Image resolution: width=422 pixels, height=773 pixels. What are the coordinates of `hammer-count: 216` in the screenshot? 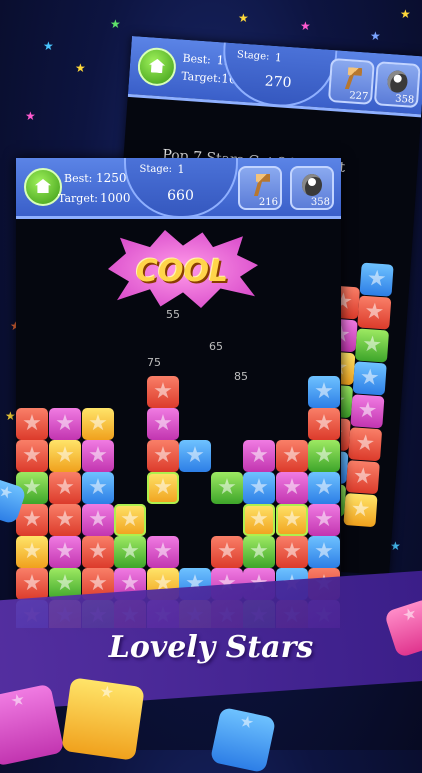 It's located at (268, 202).